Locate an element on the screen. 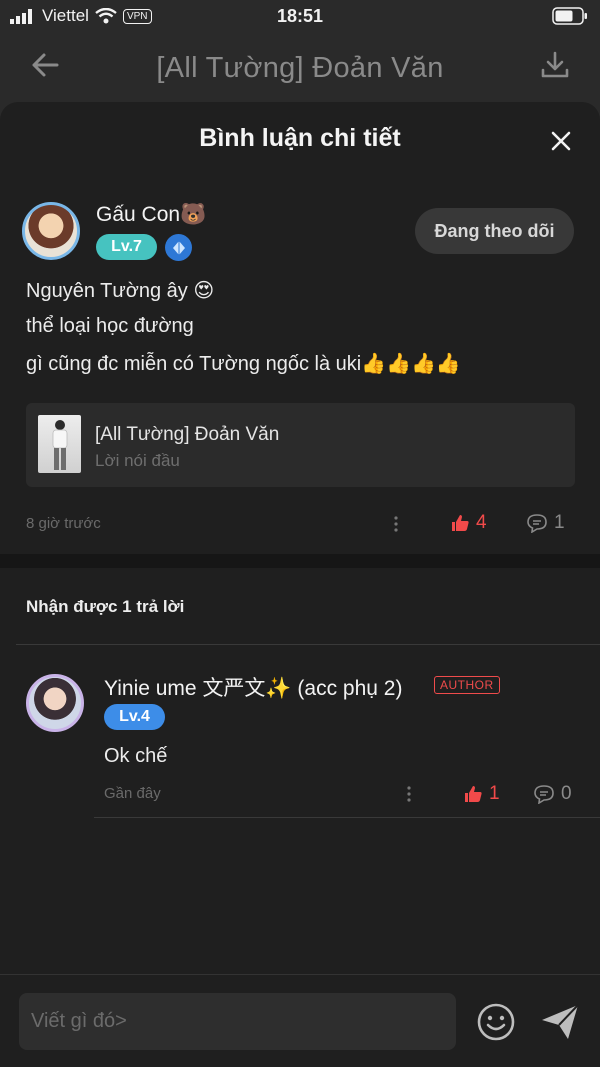  status-bar: Viettel VPN 18:51 is located at coordinates (300, 17).